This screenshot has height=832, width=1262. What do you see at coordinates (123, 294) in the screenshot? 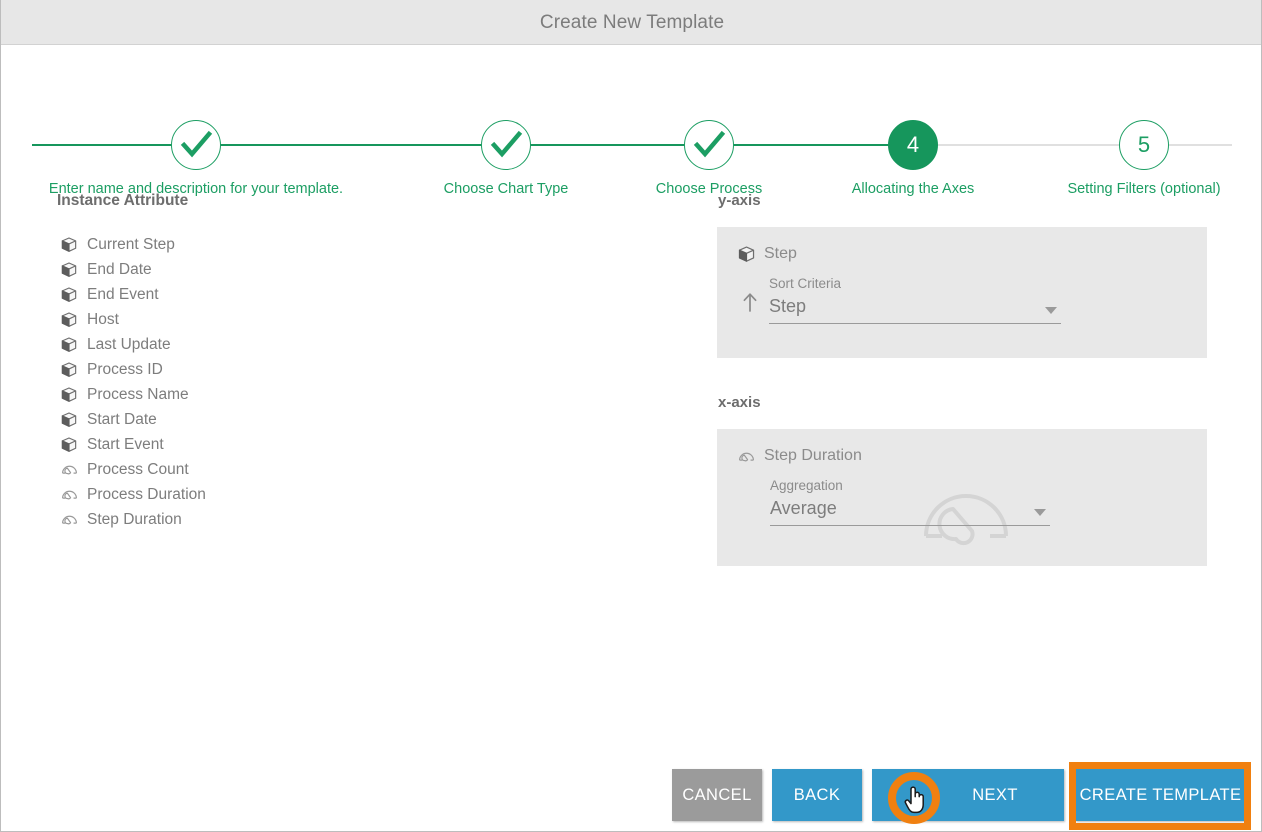
I see `list-item-label: End Event` at bounding box center [123, 294].